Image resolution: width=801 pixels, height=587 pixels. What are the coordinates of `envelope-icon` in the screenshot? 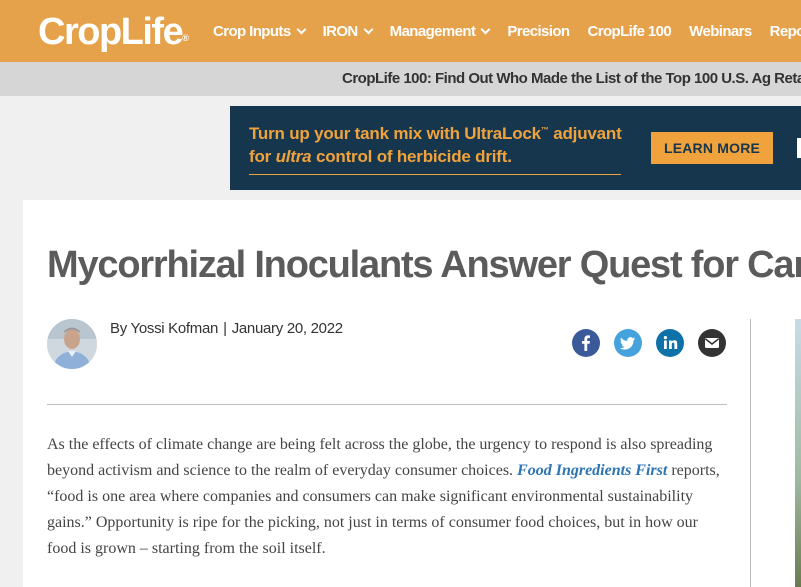 It's located at (712, 343).